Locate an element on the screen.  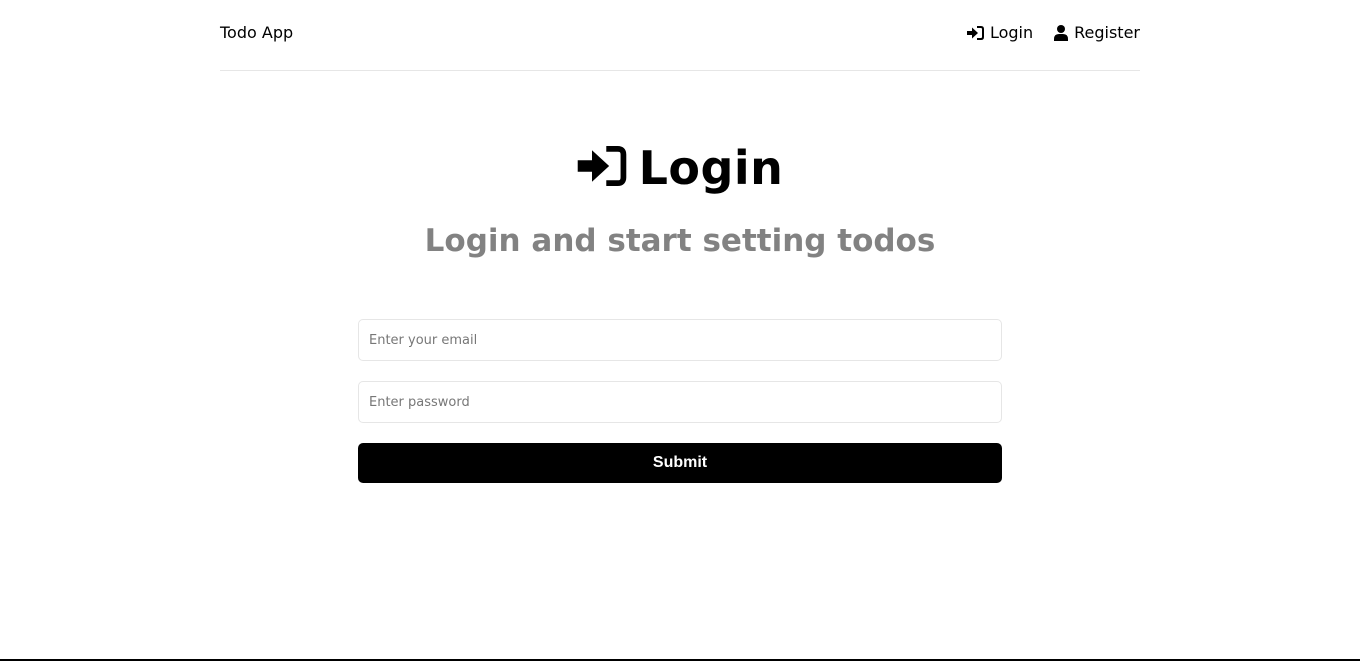
nav-links: Login Register is located at coordinates (1053, 33).